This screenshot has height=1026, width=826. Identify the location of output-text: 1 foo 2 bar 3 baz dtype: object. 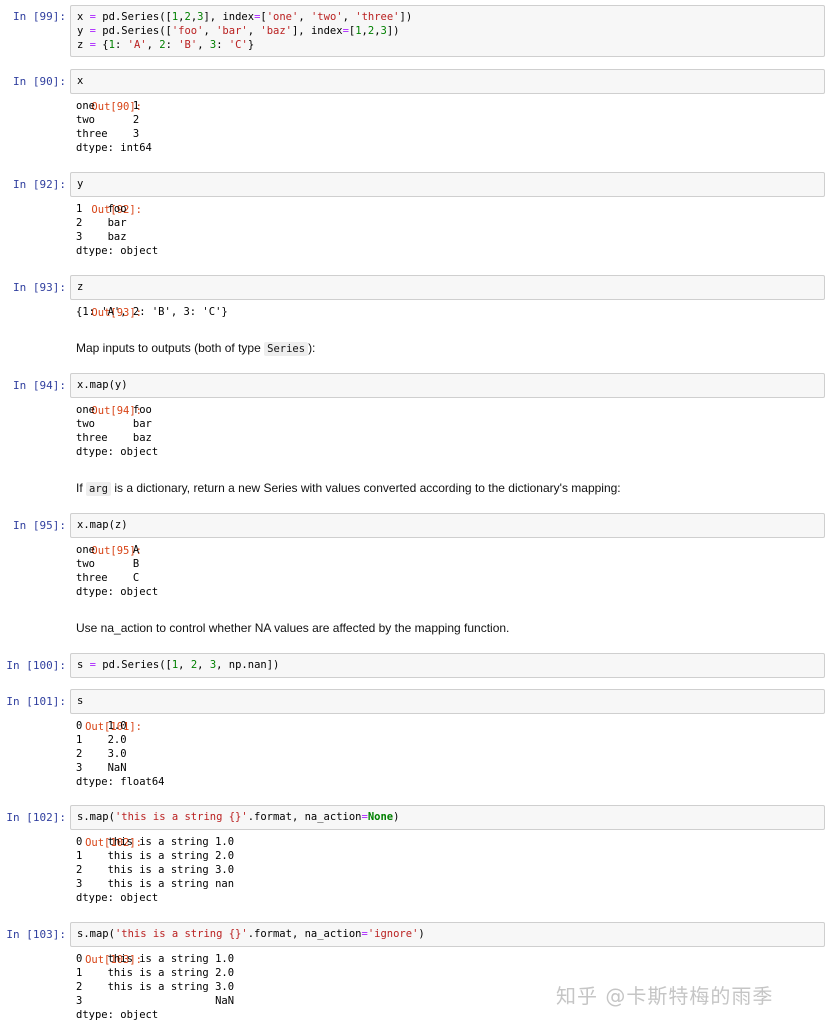
(117, 230).